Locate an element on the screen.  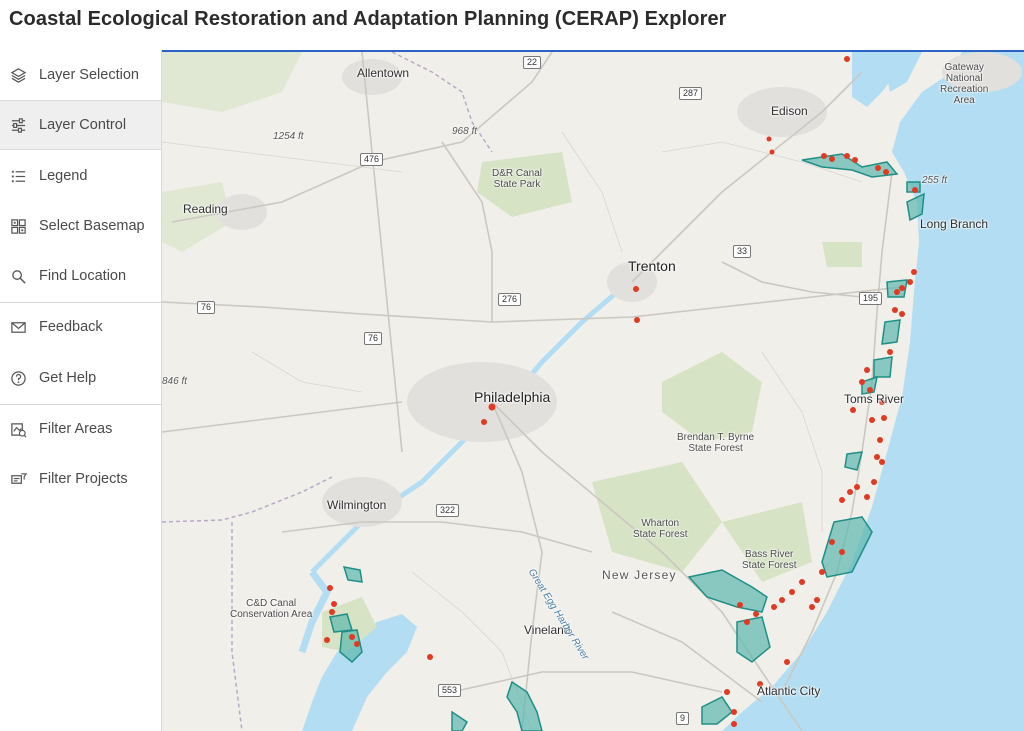
place-label-allentown: Allentown is located at coordinates (383, 73).